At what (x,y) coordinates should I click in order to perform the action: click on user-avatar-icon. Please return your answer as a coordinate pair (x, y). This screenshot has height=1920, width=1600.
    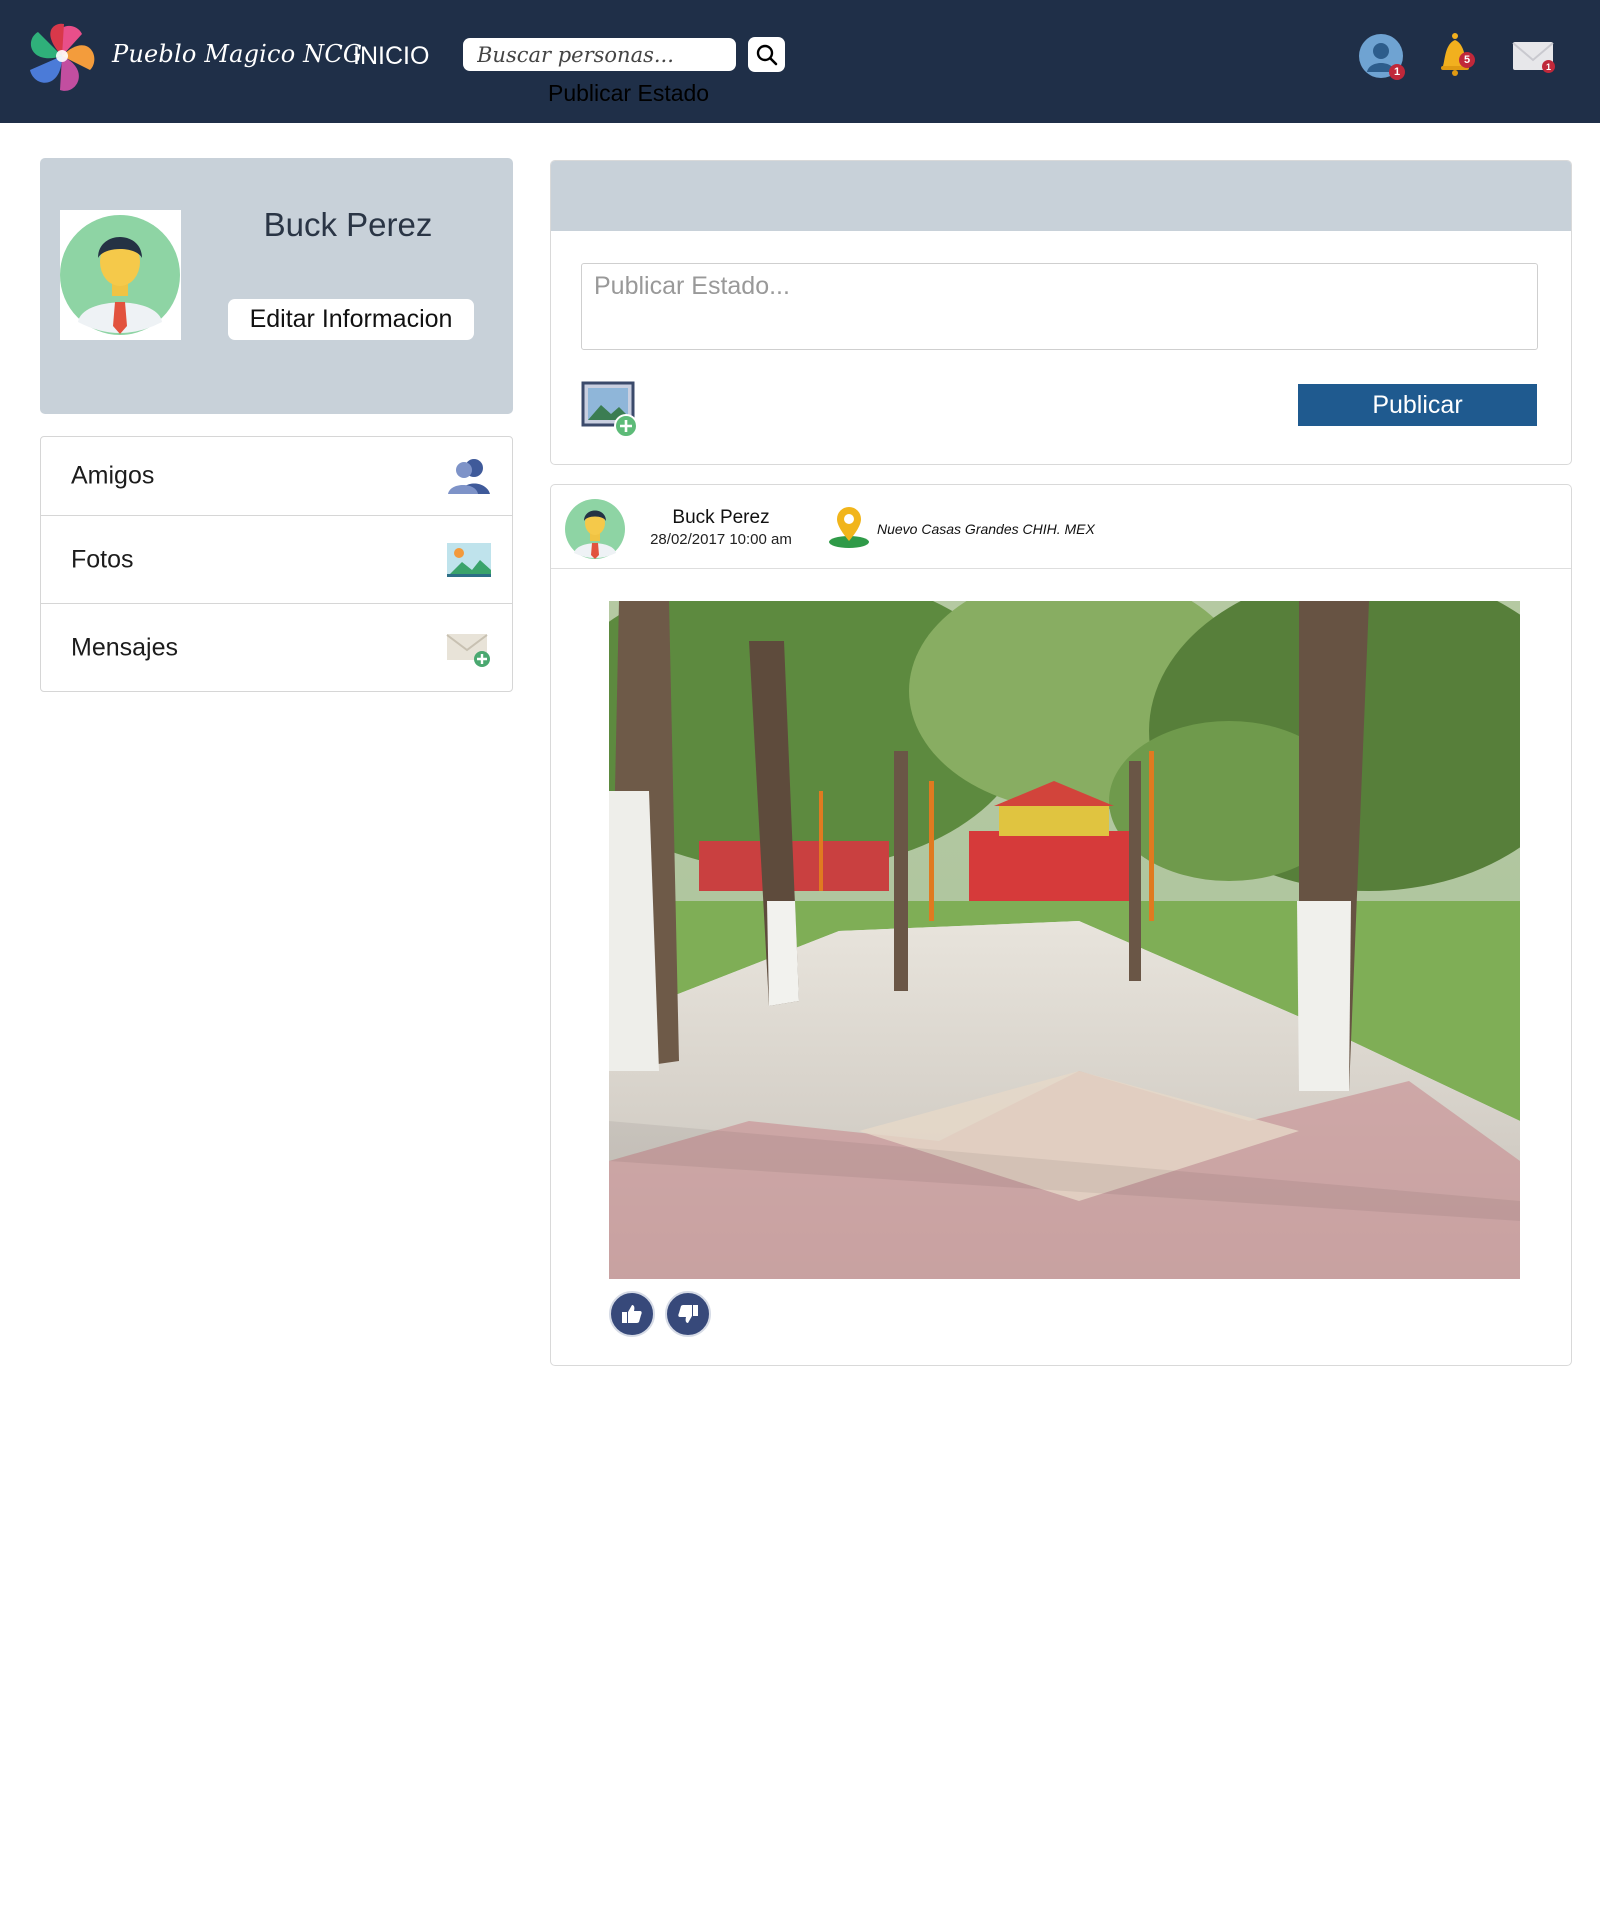
    Looking at the image, I should click on (120, 275).